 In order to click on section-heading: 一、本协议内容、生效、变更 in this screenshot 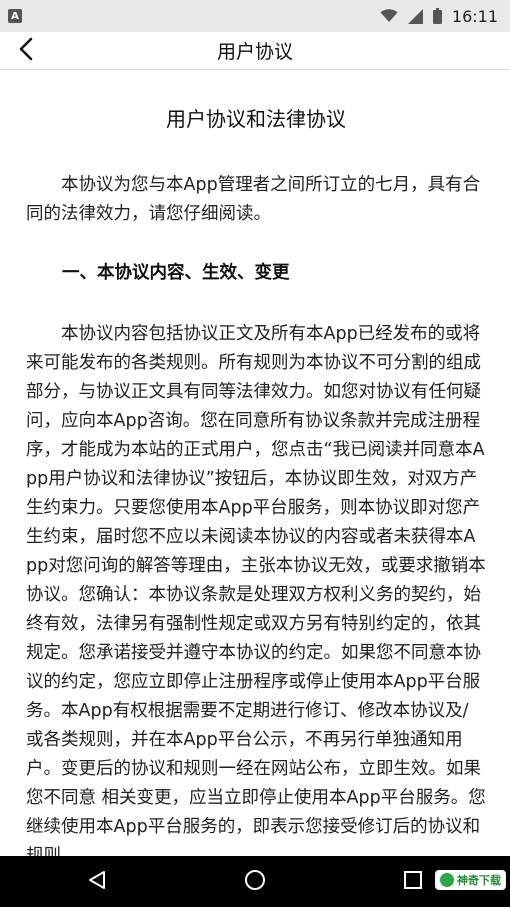, I will do `click(176, 273)`.